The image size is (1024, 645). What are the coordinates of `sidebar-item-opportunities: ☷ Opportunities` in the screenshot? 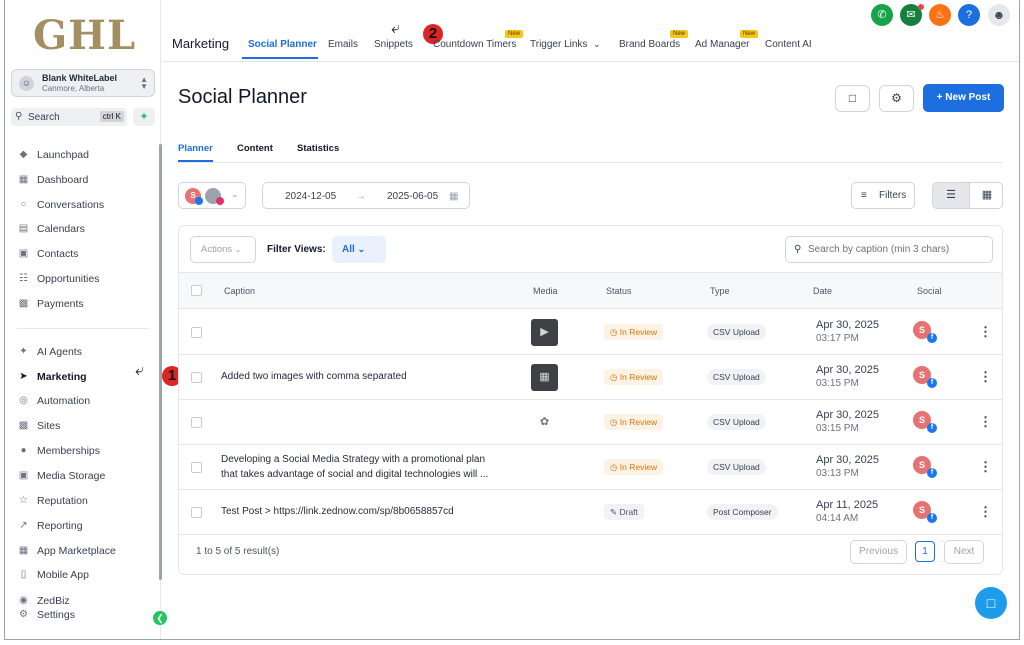 It's located at (85, 279).